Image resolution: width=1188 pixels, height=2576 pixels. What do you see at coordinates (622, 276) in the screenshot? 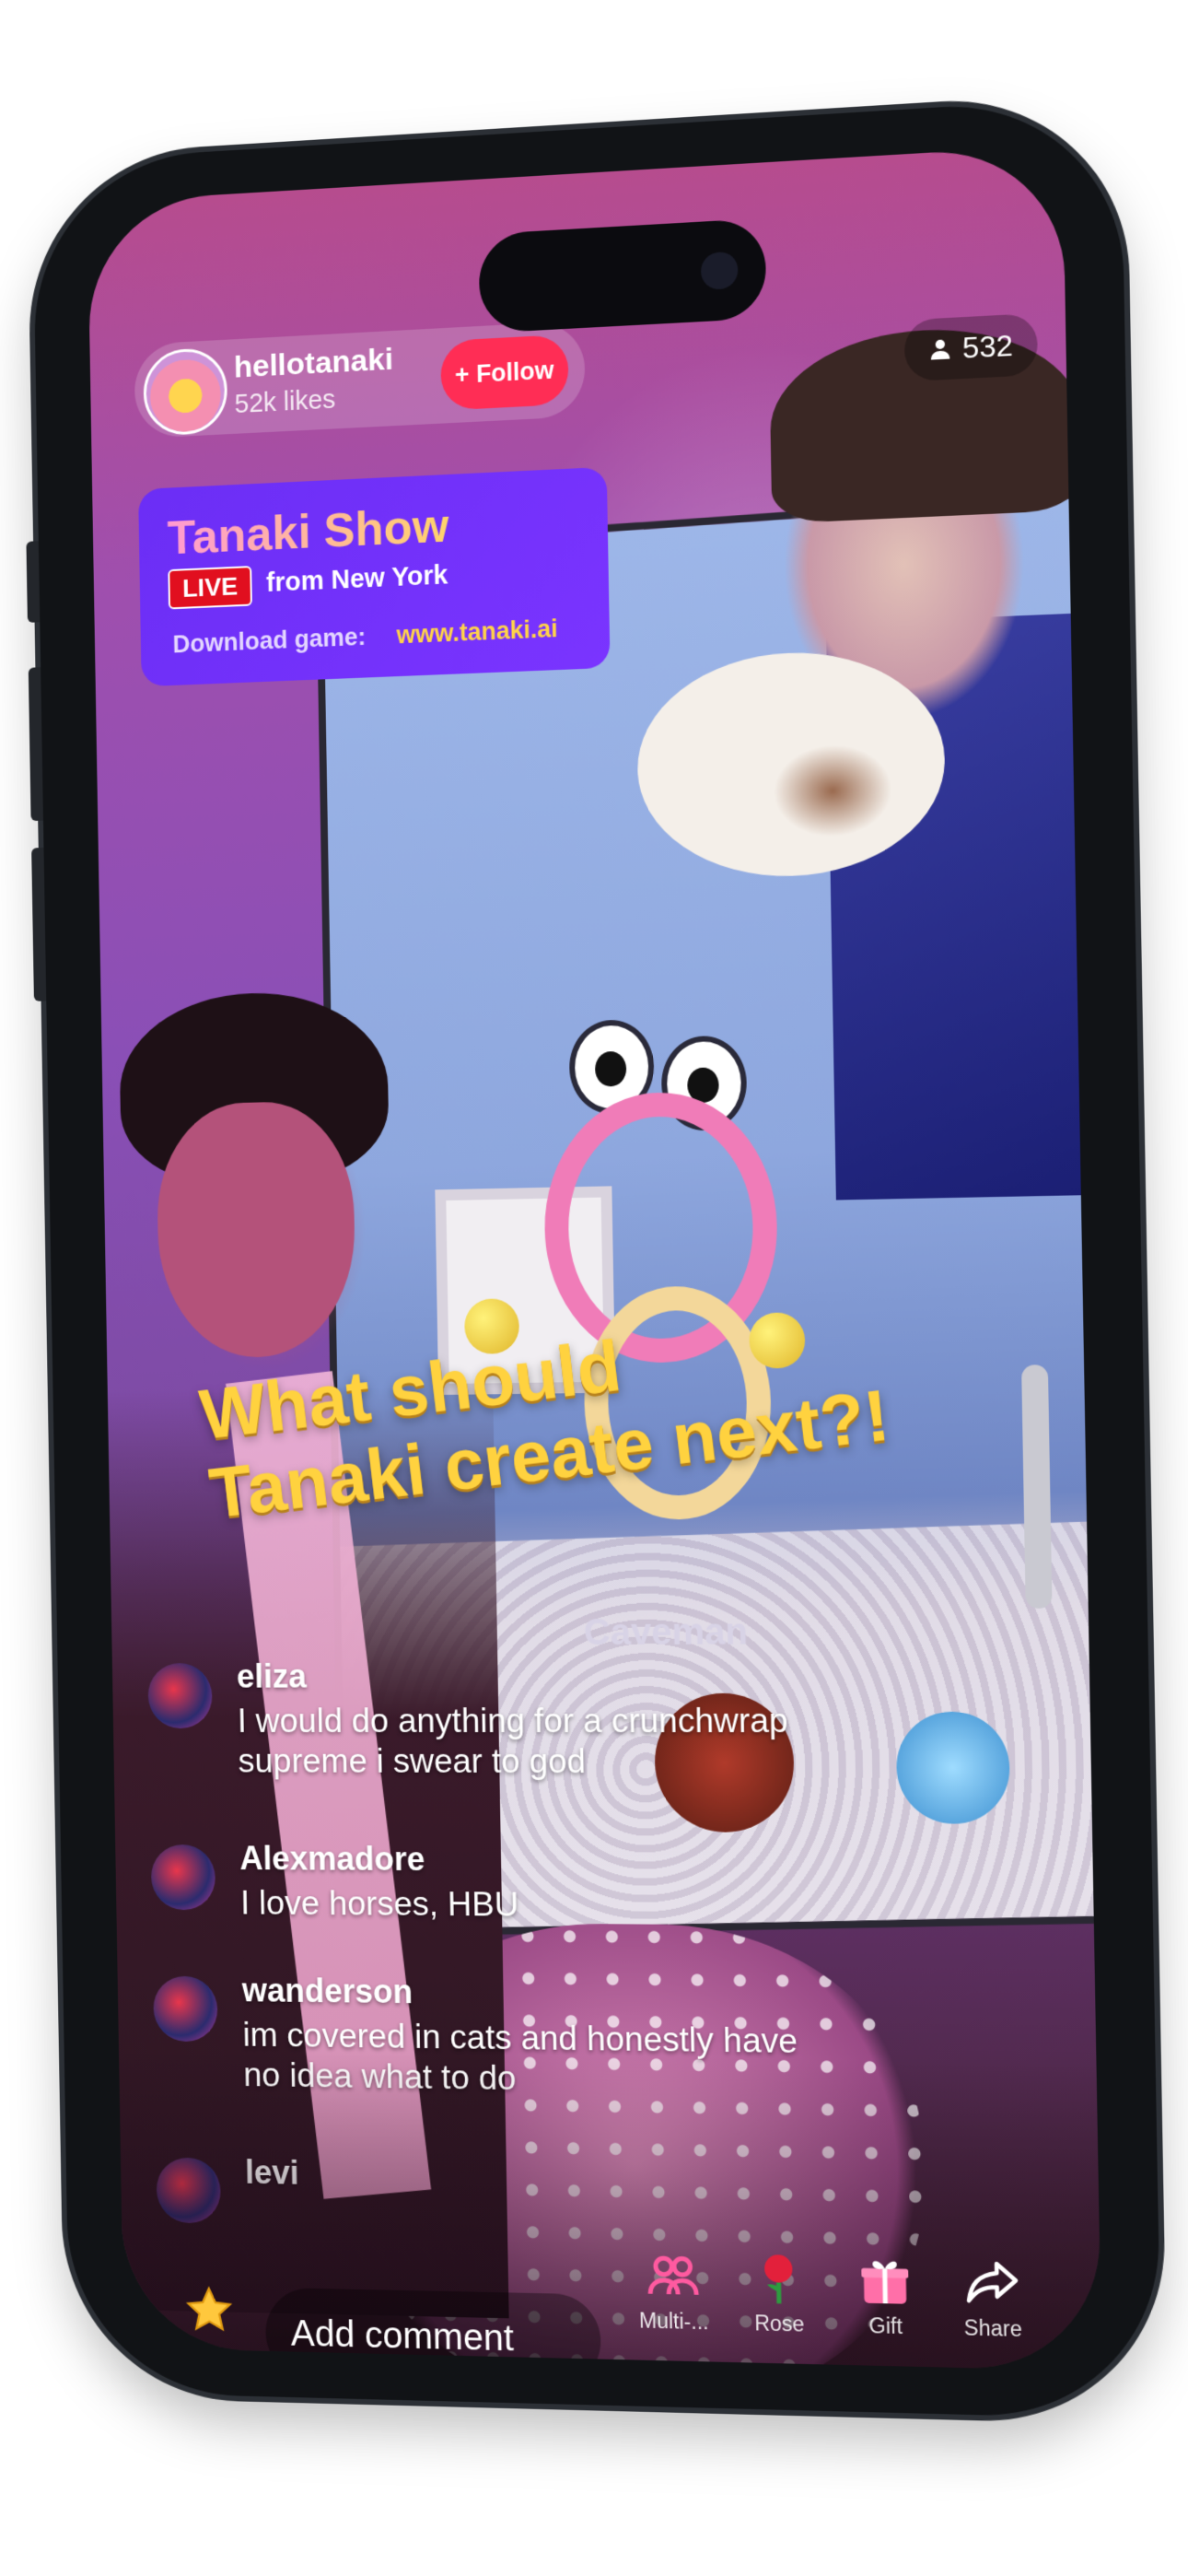
I see `dynamic-island` at bounding box center [622, 276].